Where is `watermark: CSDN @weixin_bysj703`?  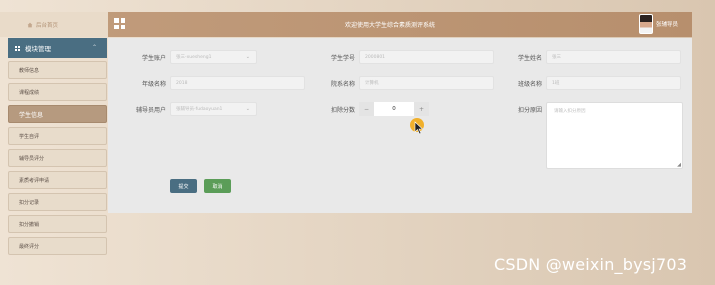 watermark: CSDN @weixin_bysj703 is located at coordinates (591, 264).